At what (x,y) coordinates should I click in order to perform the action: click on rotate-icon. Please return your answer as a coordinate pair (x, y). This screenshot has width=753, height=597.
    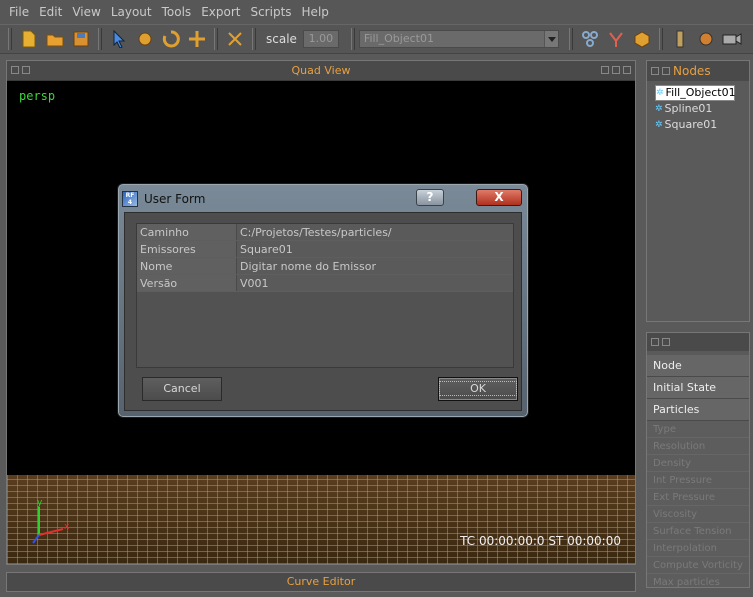
    Looking at the image, I should click on (171, 39).